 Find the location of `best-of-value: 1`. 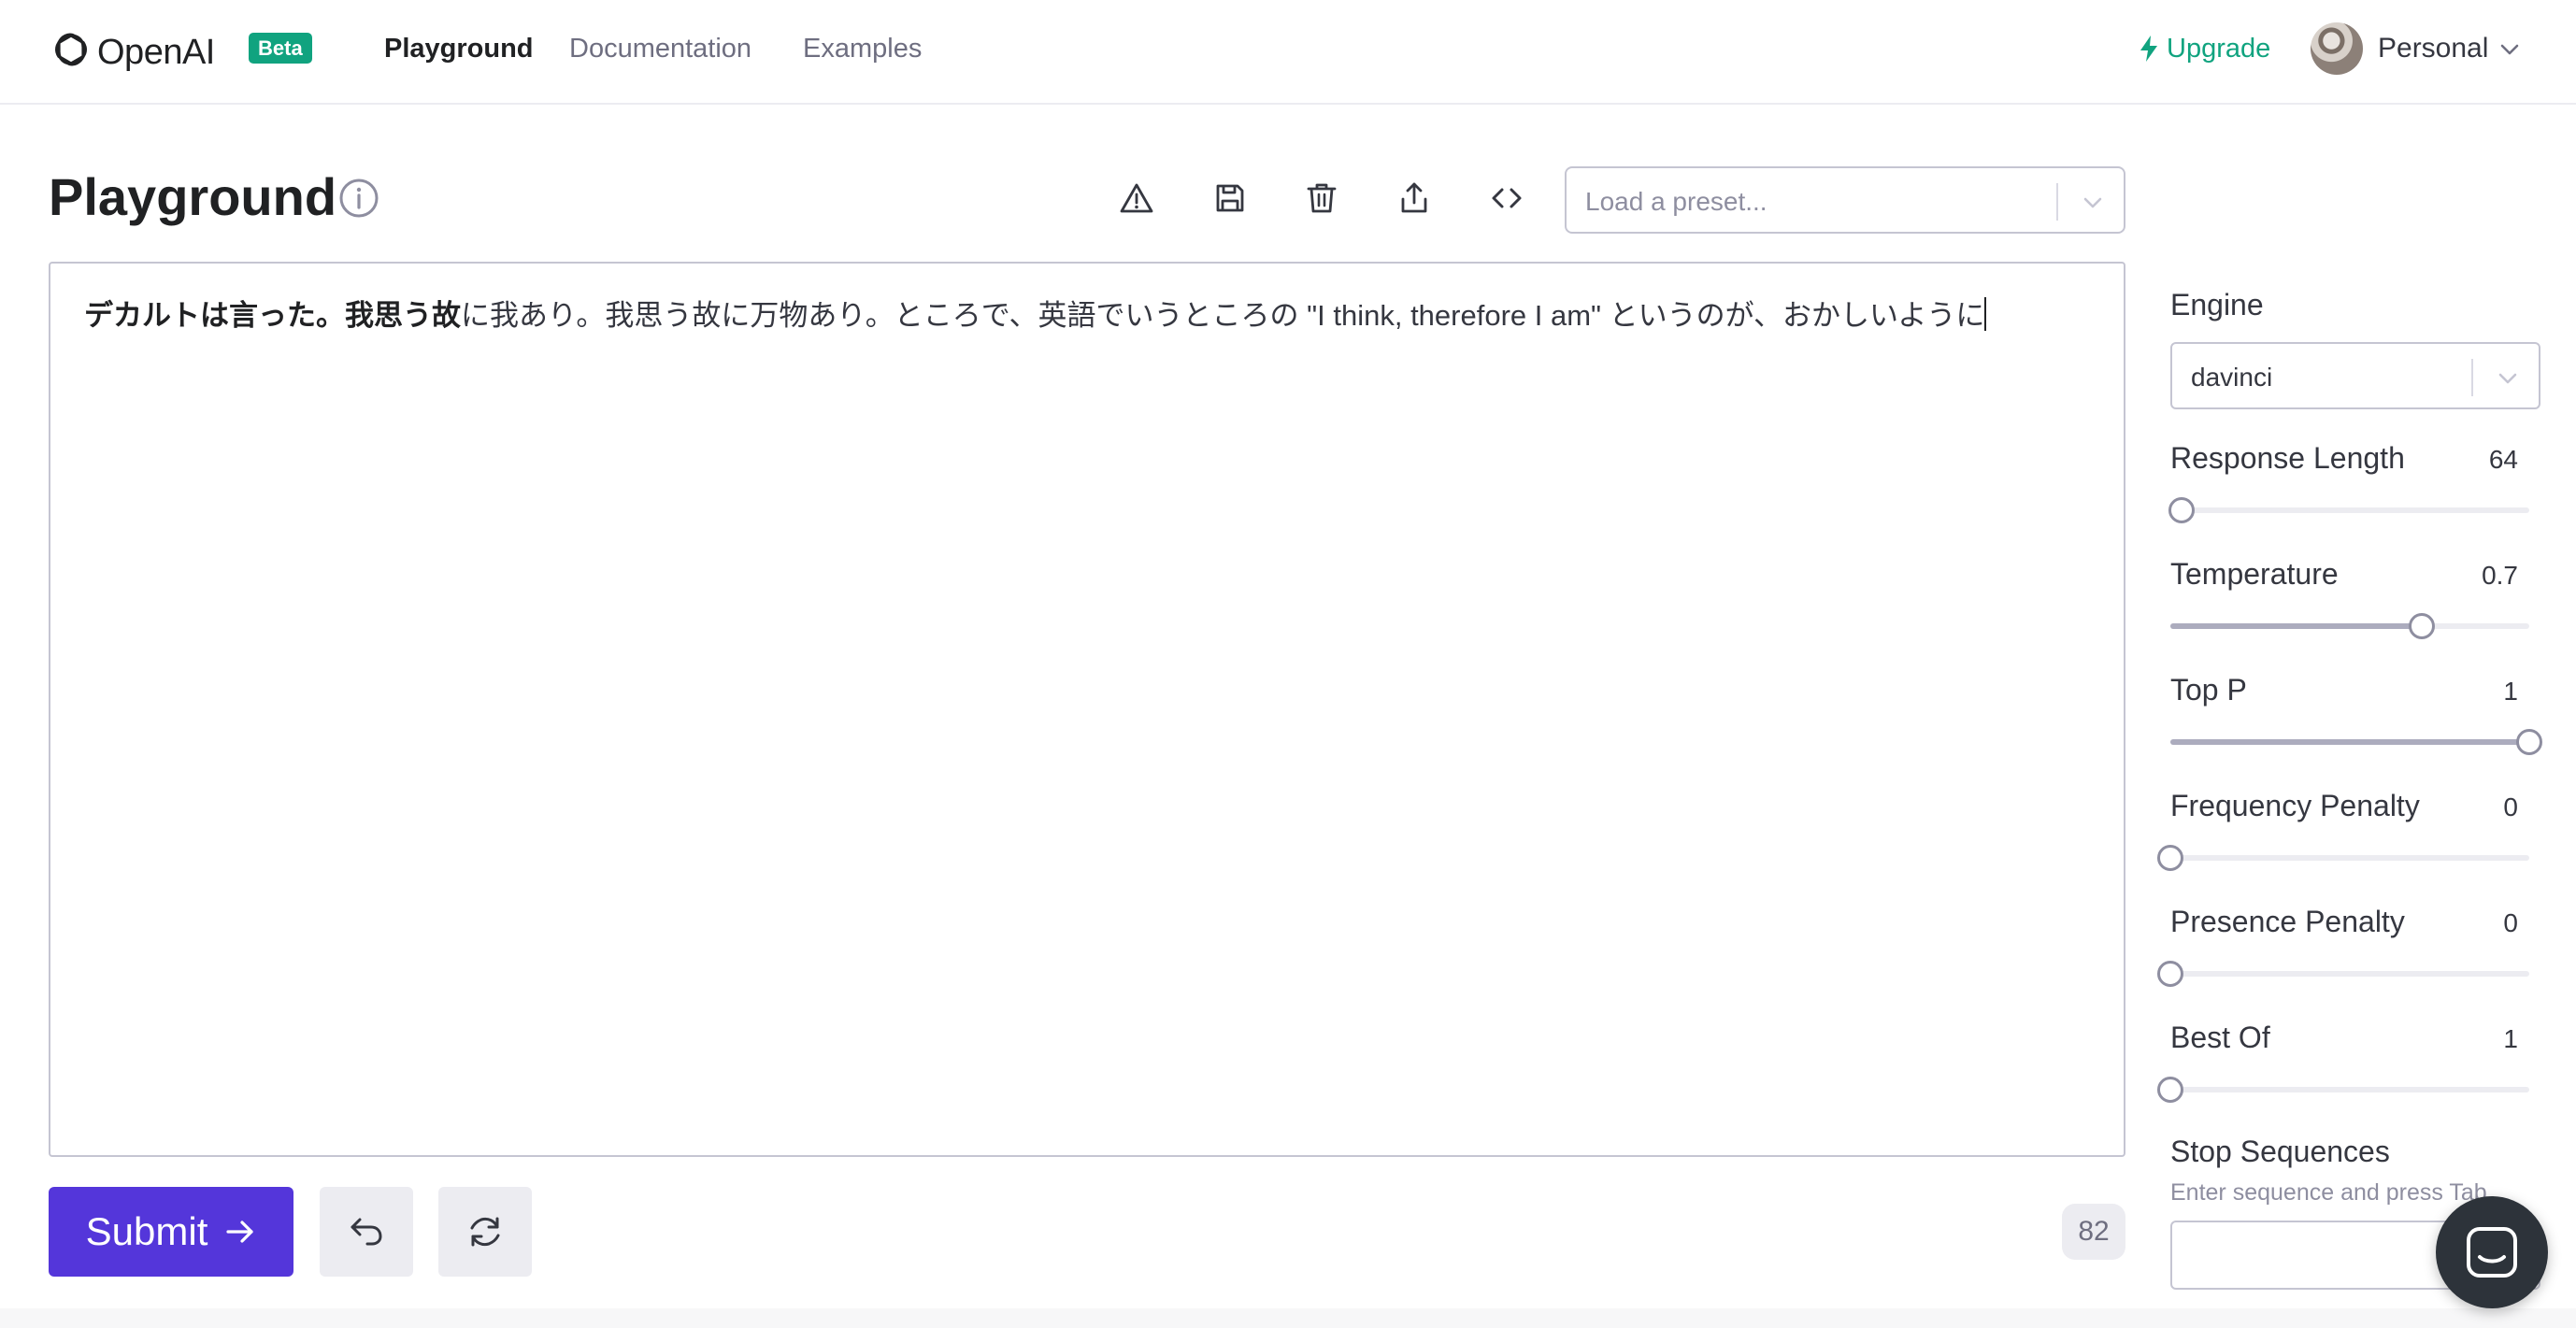

best-of-value: 1 is located at coordinates (2510, 1039).